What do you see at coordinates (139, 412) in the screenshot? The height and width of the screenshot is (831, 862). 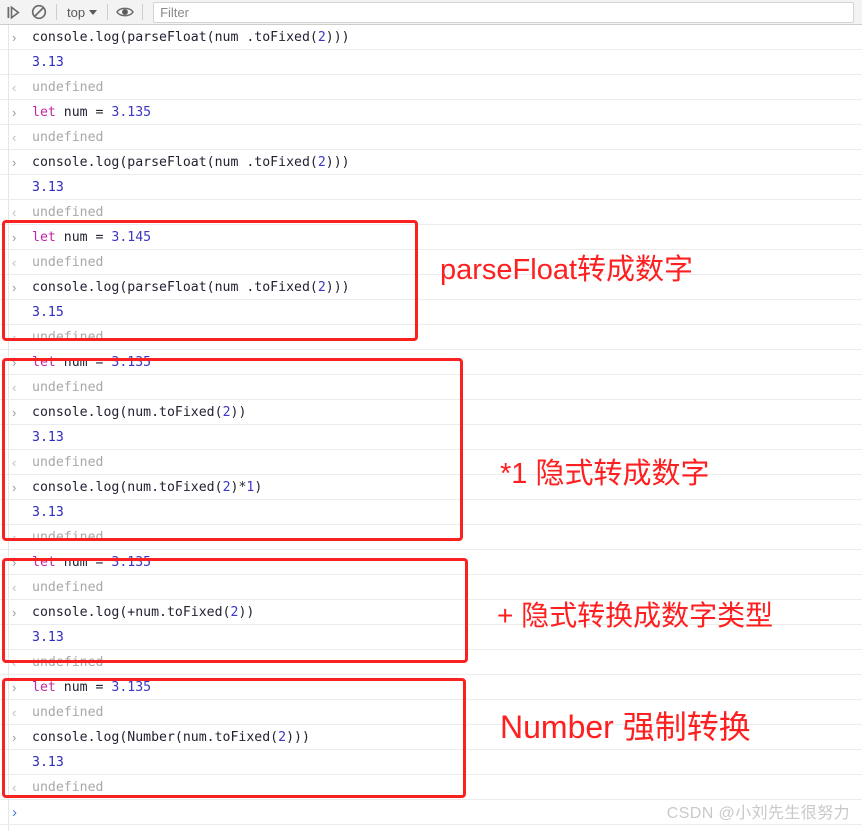 I see `console-row-text: console.log(num.toFixed(2))` at bounding box center [139, 412].